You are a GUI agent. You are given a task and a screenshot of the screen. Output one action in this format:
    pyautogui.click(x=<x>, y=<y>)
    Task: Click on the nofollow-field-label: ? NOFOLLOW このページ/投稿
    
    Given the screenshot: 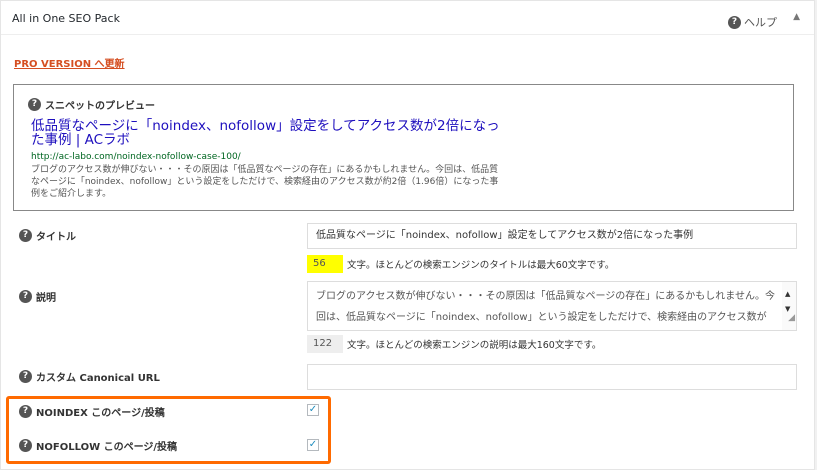 What is the action you would take?
    pyautogui.click(x=98, y=445)
    